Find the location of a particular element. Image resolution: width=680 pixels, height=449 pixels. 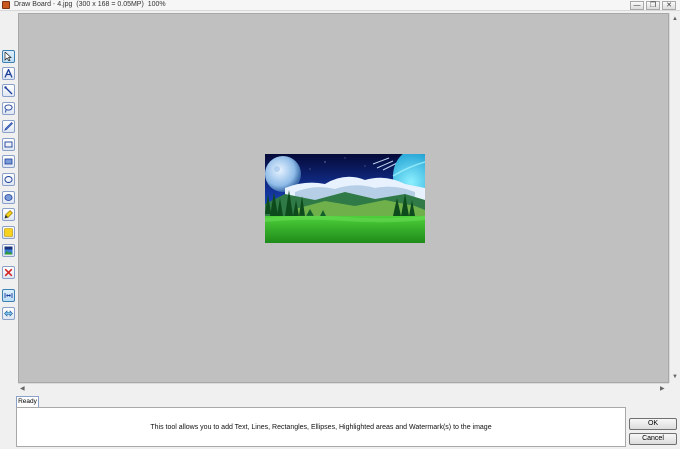

highlight-area-tool-button is located at coordinates (8, 232).